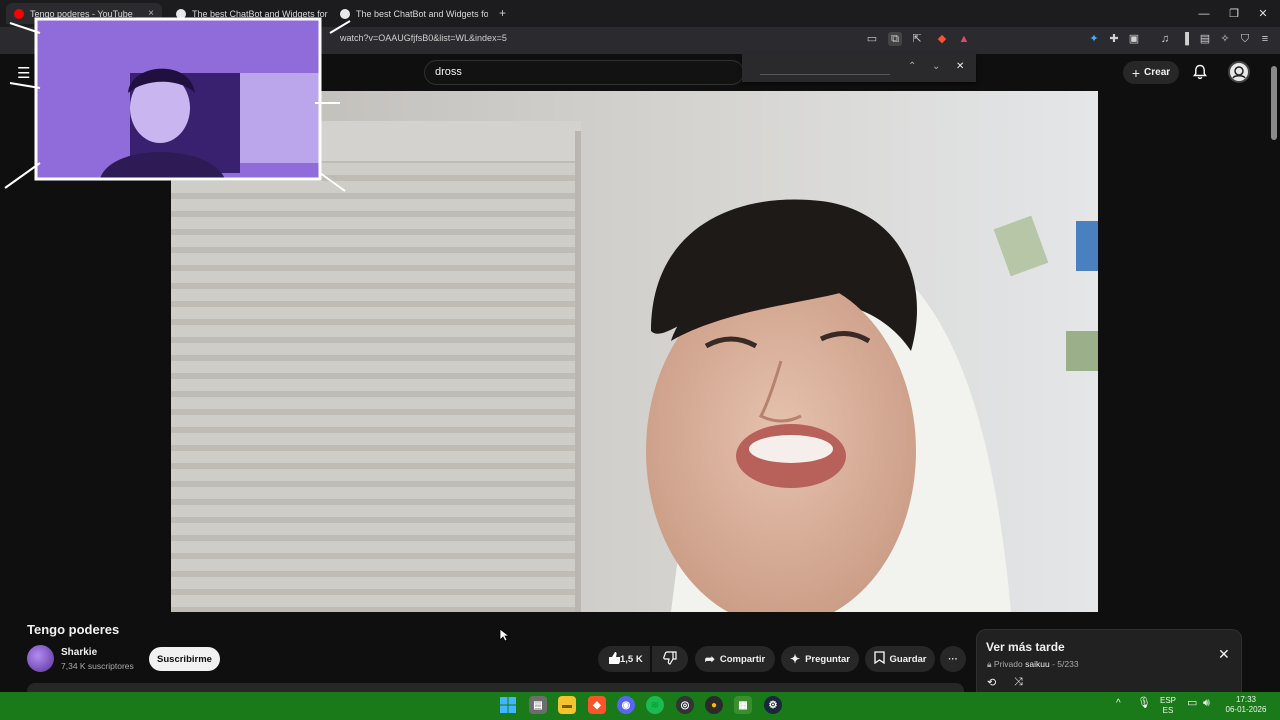 The image size is (1280, 720). I want to click on ask-button: ✦ Preguntar, so click(820, 659).